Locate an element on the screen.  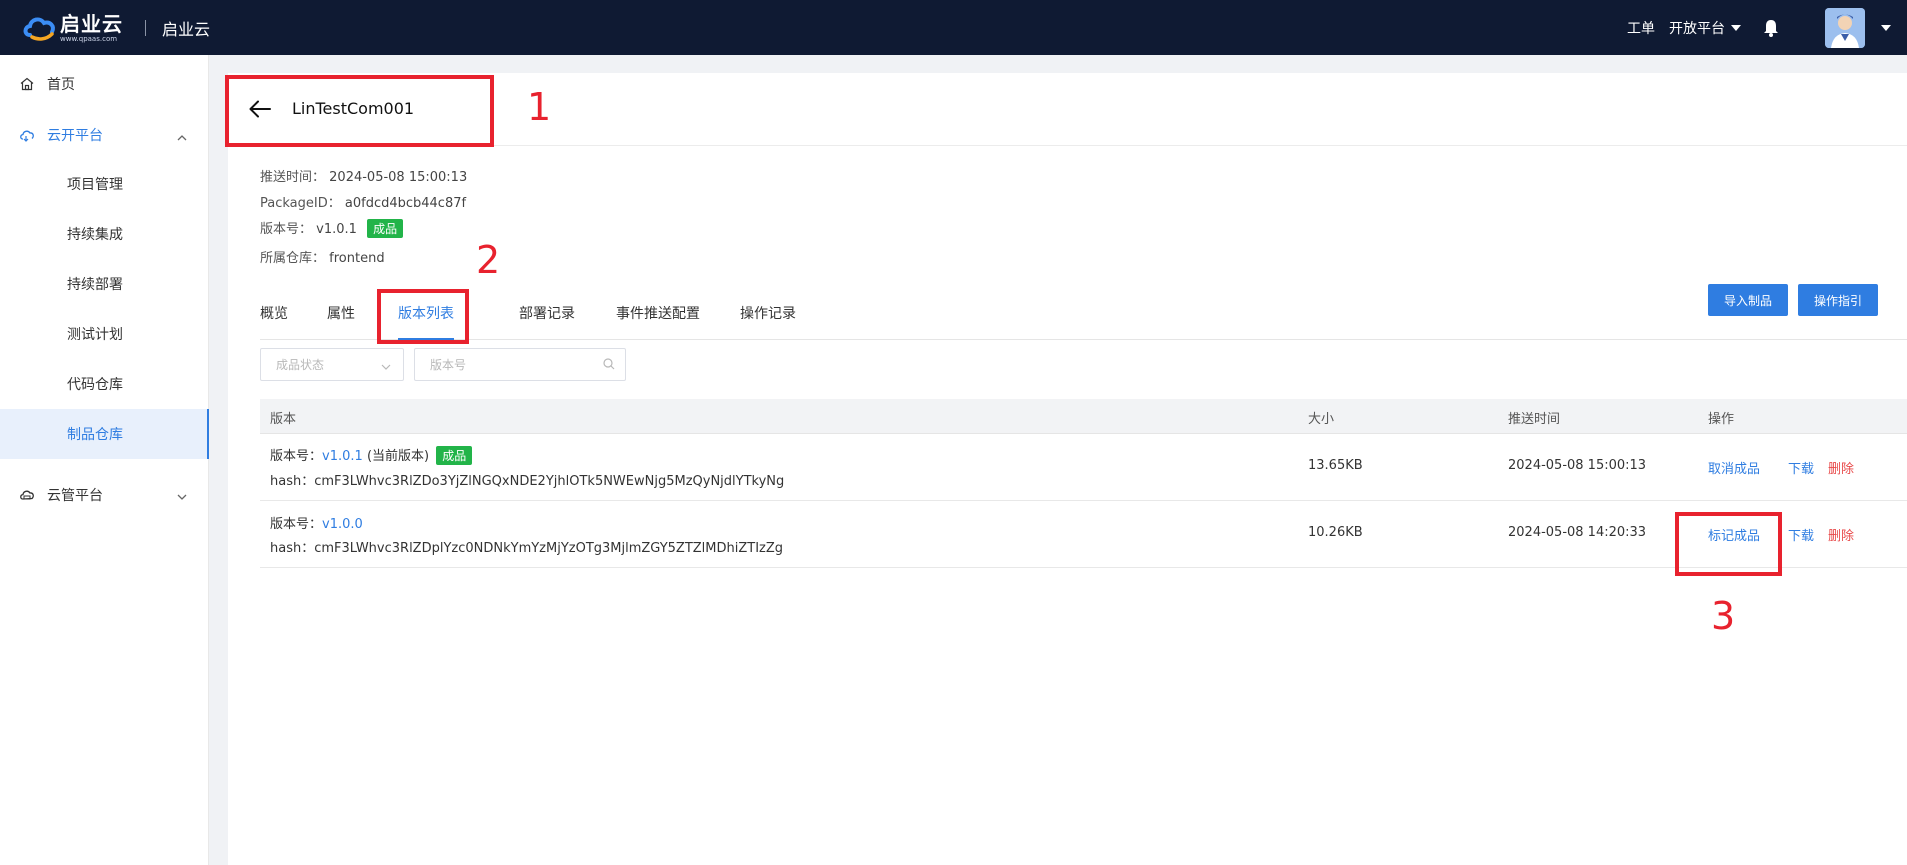
tab-deployment-records: 部署记录 is located at coordinates (547, 321).